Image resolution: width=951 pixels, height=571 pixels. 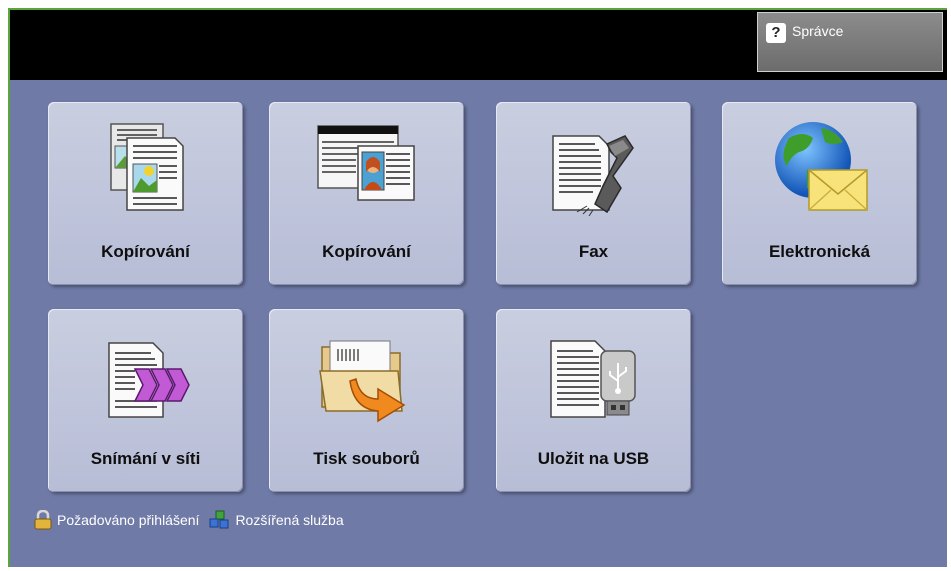 I want to click on fax-icon, so click(x=593, y=175).